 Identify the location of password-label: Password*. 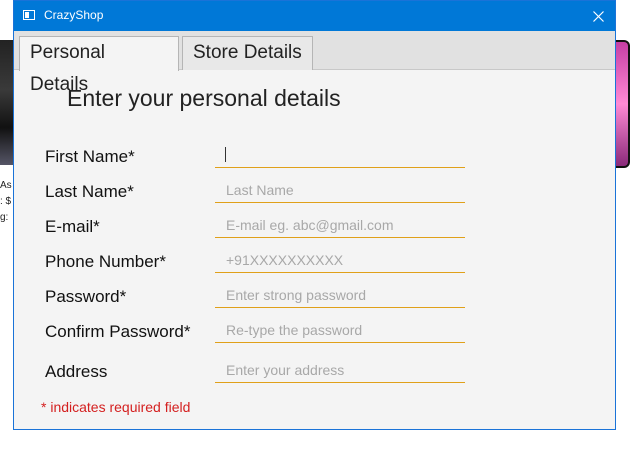
(86, 296).